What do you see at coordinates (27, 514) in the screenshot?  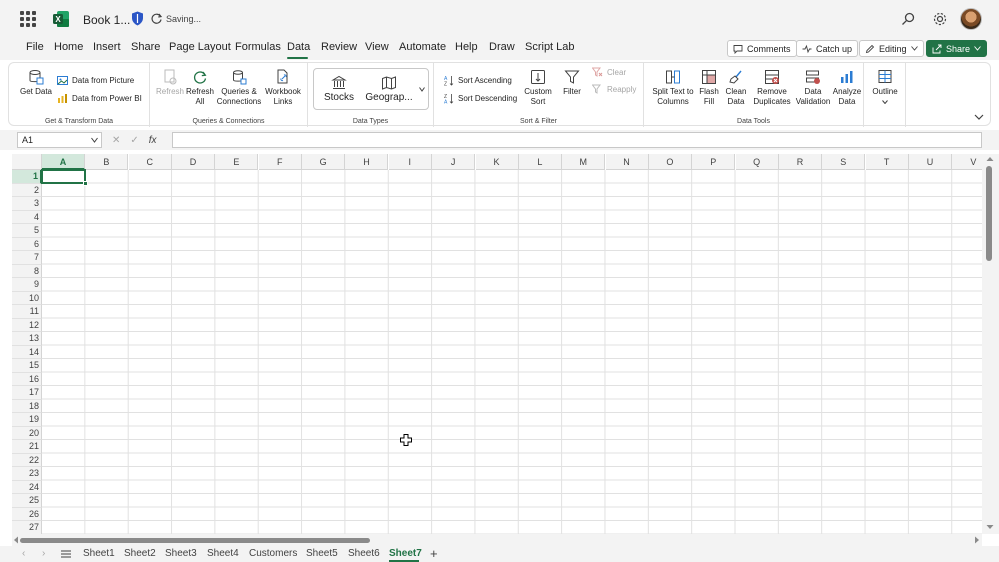 I see `row-header: 26` at bounding box center [27, 514].